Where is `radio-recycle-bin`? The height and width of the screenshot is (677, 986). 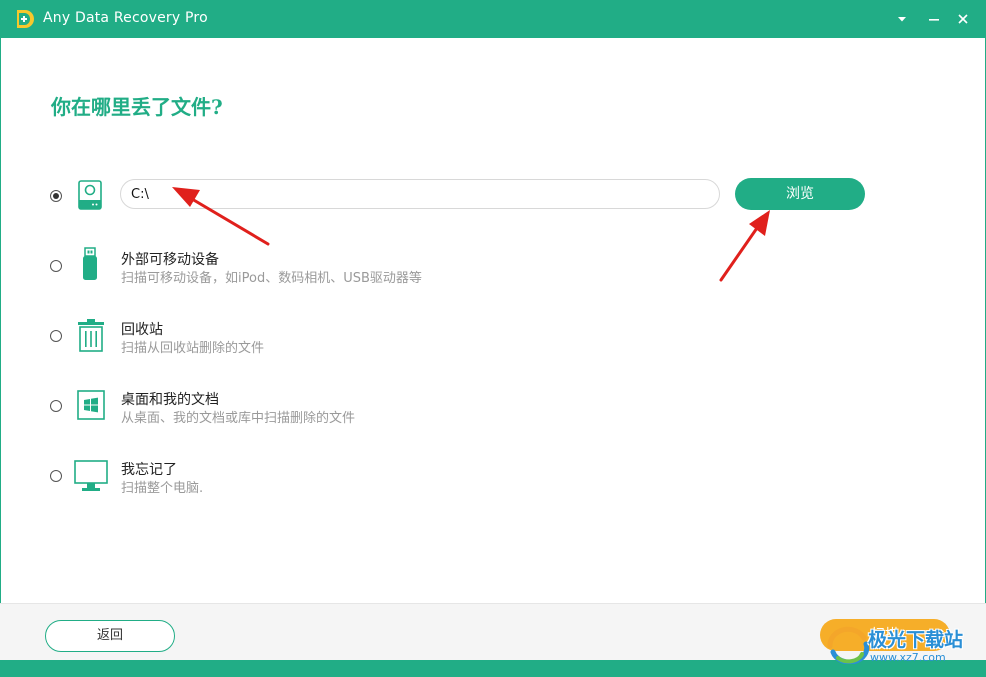 radio-recycle-bin is located at coordinates (56, 336).